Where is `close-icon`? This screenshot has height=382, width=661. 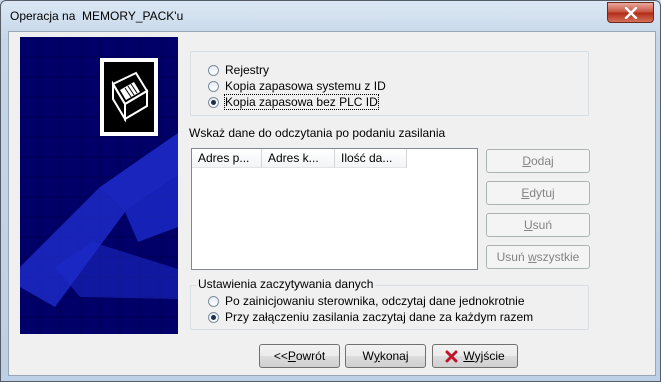
close-icon is located at coordinates (630, 12).